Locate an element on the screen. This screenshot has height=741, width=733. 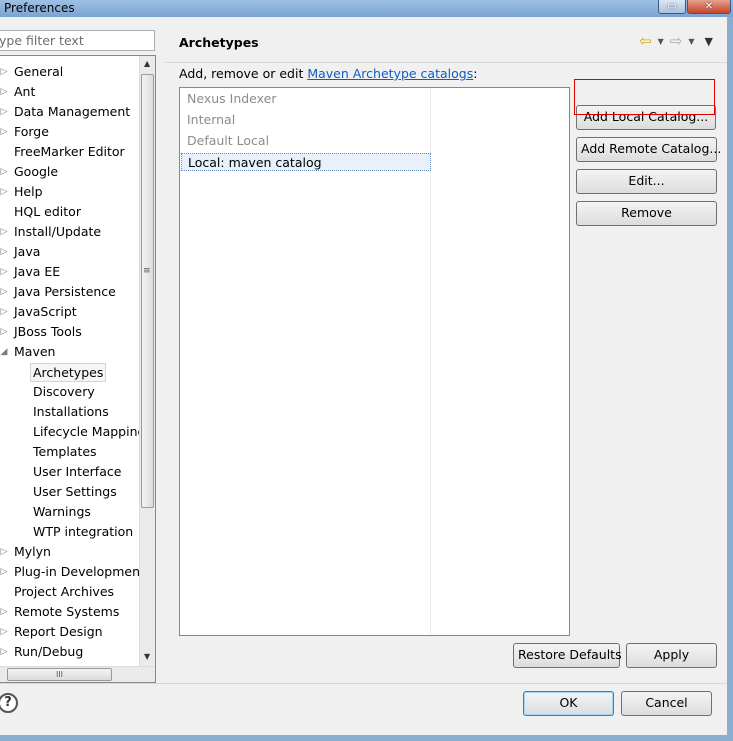
tree-item: ▷ JavaScript is located at coordinates (69, 312).